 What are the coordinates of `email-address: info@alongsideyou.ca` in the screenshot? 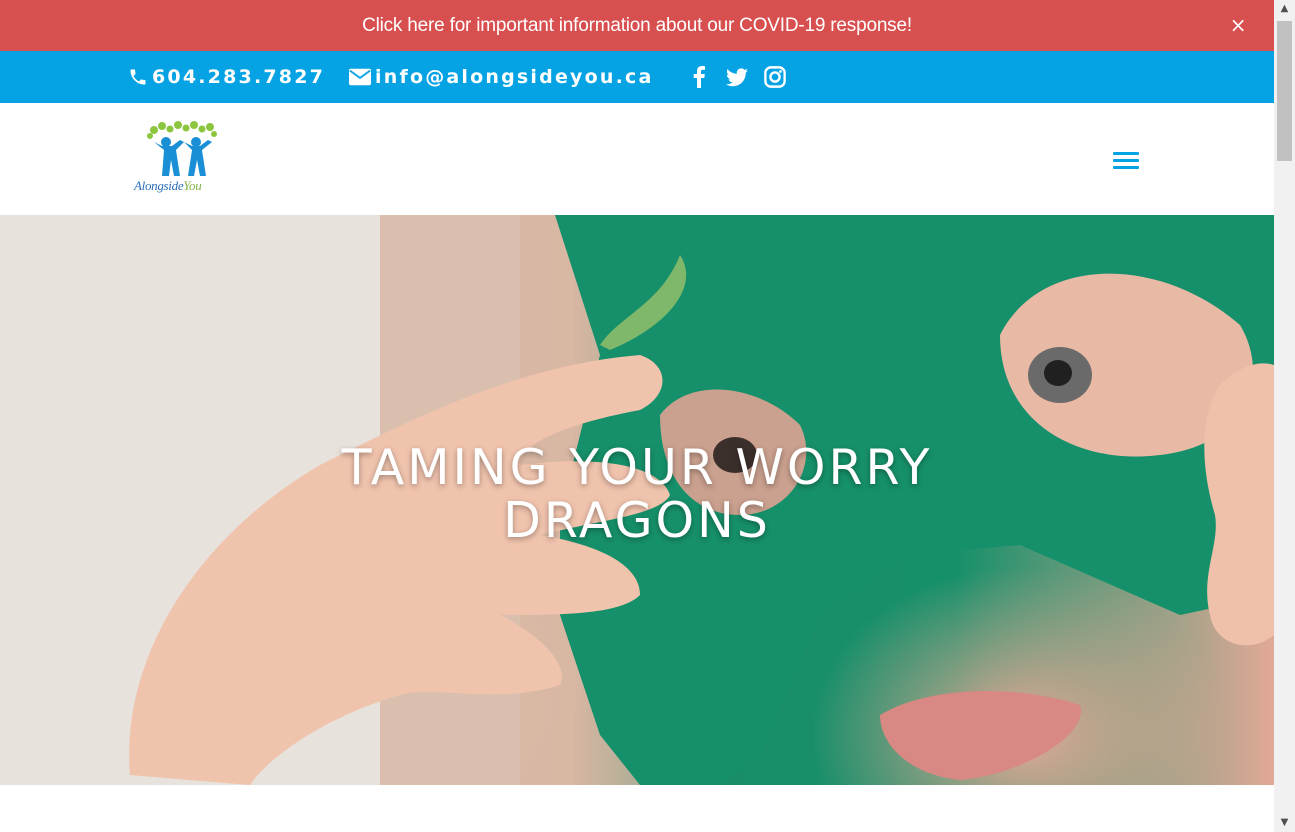 It's located at (514, 77).